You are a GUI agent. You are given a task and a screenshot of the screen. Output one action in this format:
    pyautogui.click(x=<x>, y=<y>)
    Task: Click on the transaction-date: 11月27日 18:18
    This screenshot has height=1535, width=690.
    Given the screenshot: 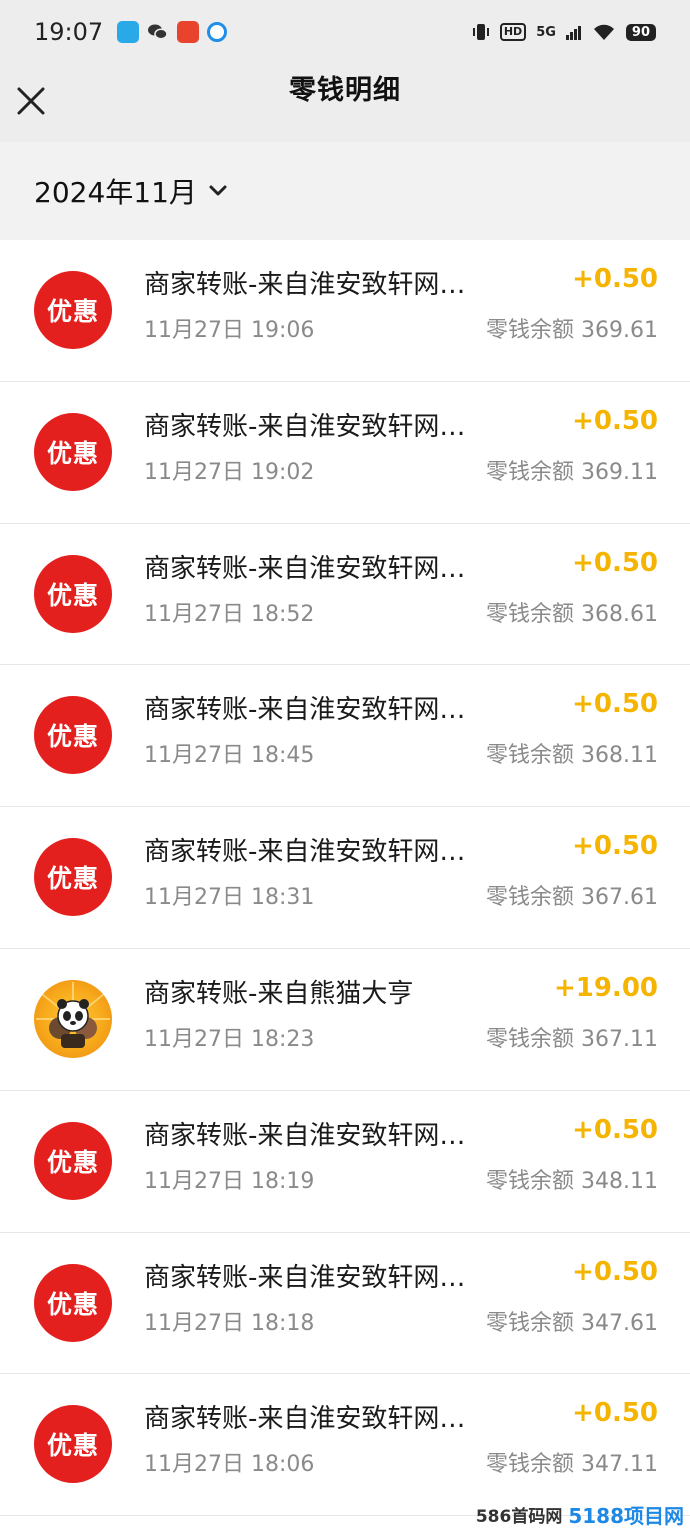 What is the action you would take?
    pyautogui.click(x=229, y=1323)
    